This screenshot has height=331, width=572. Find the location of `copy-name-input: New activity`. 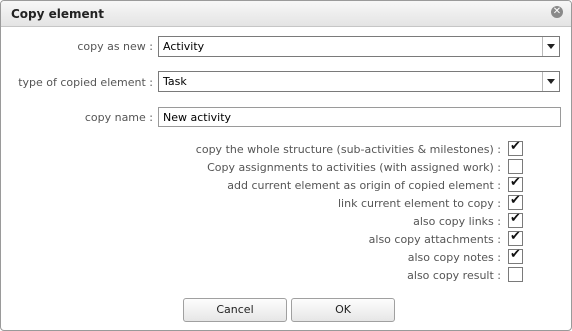

copy-name-input: New activity is located at coordinates (359, 117).